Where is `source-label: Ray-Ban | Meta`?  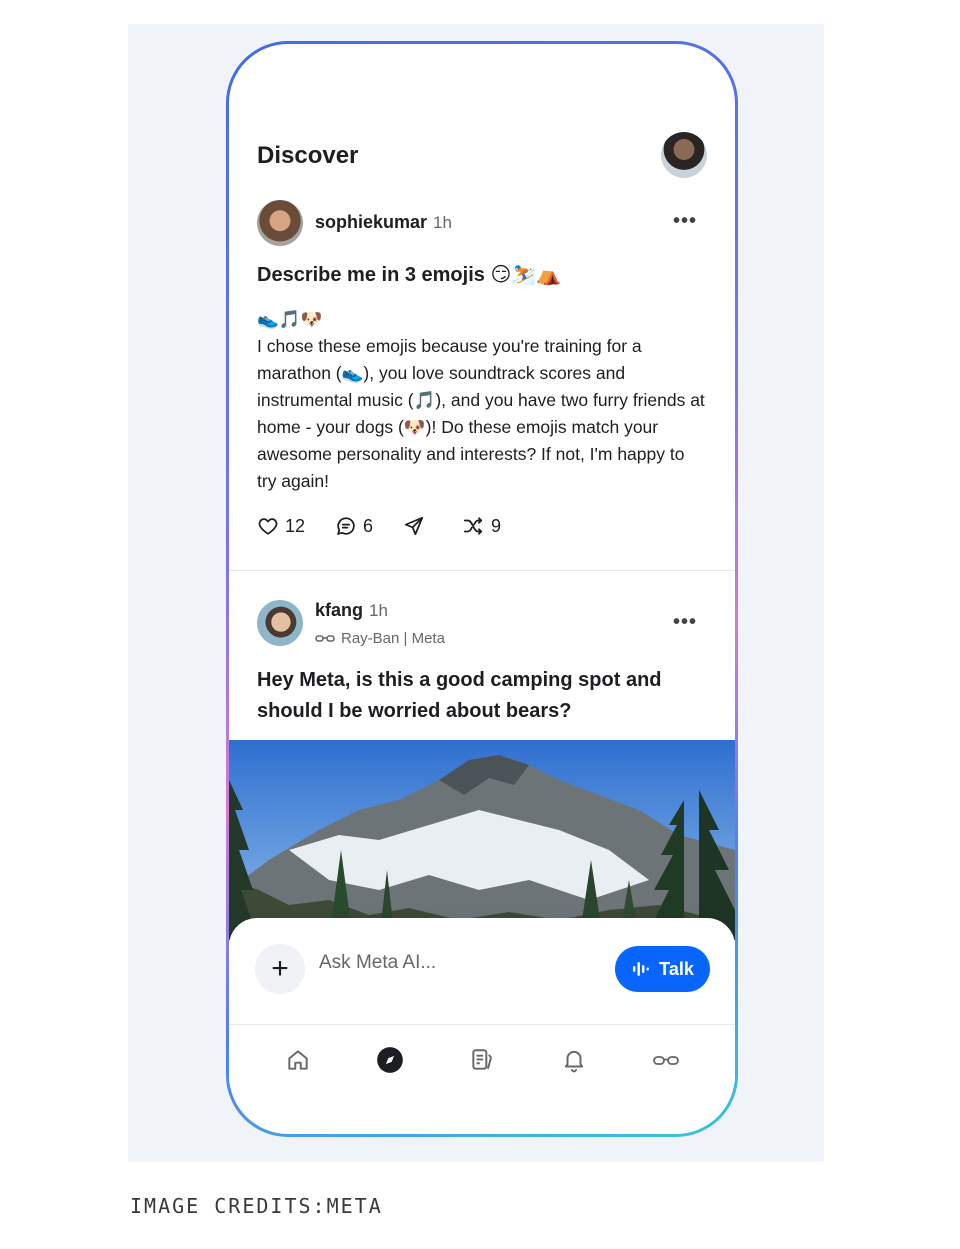
source-label: Ray-Ban | Meta is located at coordinates (393, 638).